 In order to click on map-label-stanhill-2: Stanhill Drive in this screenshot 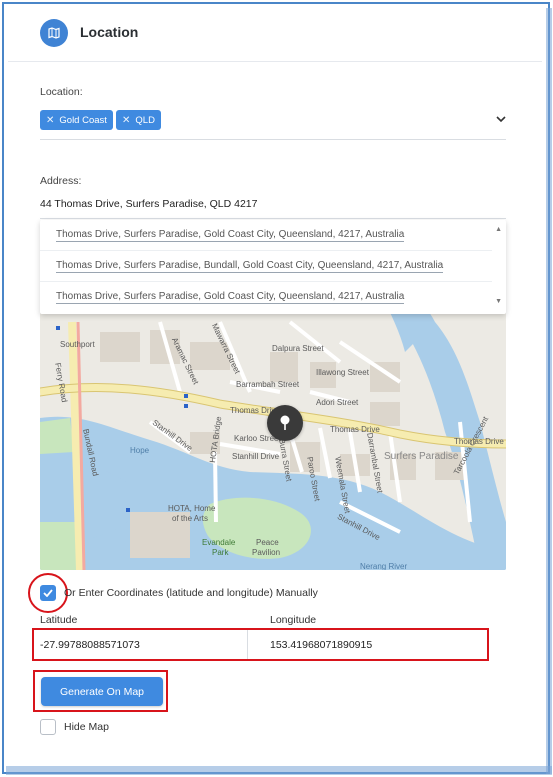, I will do `click(256, 456)`.